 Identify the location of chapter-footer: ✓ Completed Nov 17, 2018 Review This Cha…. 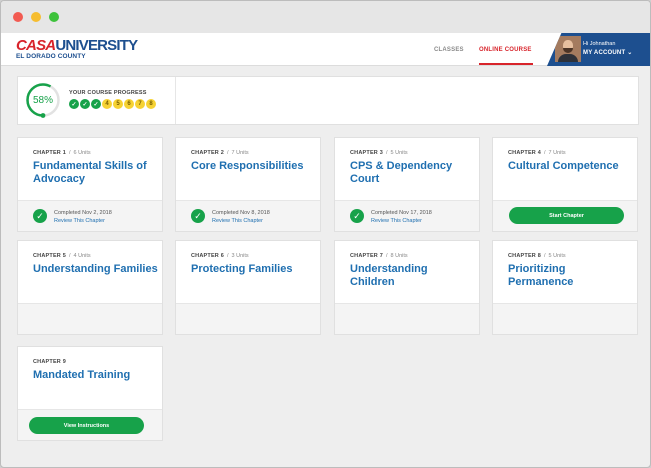
(407, 215).